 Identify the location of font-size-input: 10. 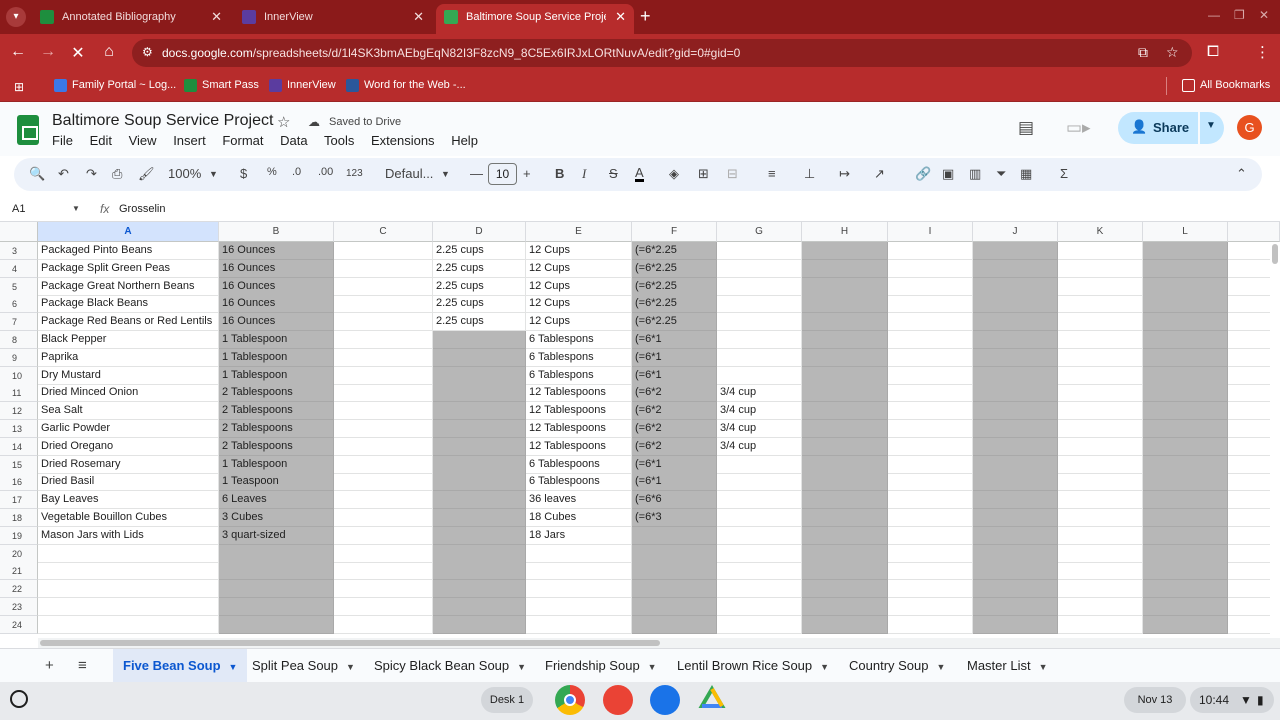
(502, 174).